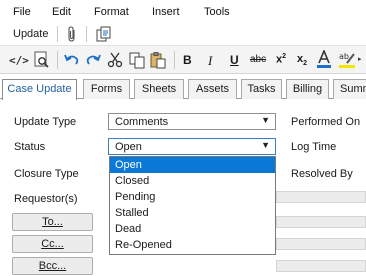 The image size is (366, 276). I want to click on tab-forms: Forms, so click(106, 89).